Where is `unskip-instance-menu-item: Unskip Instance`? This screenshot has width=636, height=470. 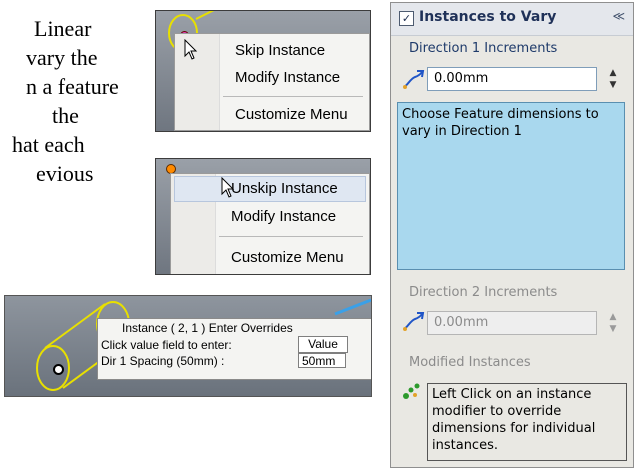
unskip-instance-menu-item: Unskip Instance is located at coordinates (270, 188).